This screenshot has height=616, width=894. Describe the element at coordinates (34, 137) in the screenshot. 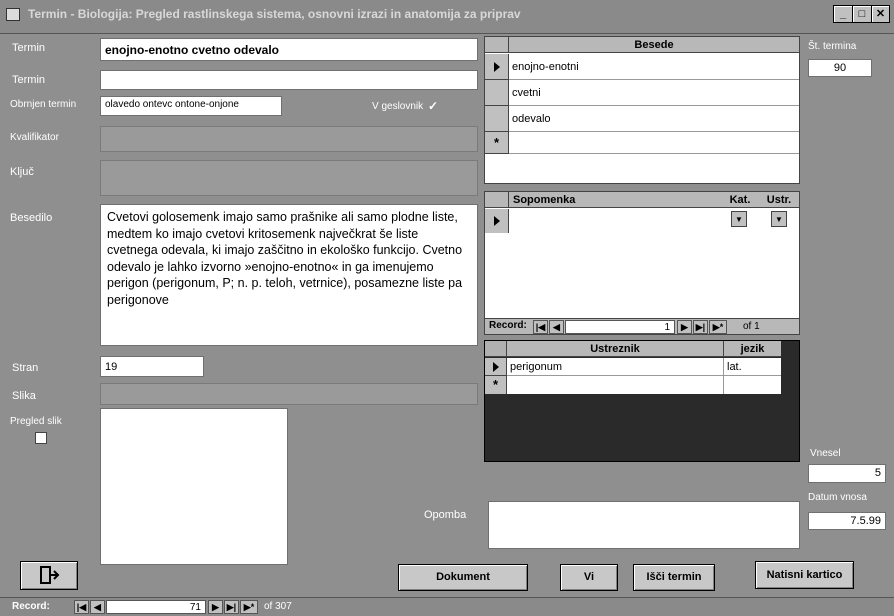

I see `kvalifikator-label: Kvalifikator` at that location.